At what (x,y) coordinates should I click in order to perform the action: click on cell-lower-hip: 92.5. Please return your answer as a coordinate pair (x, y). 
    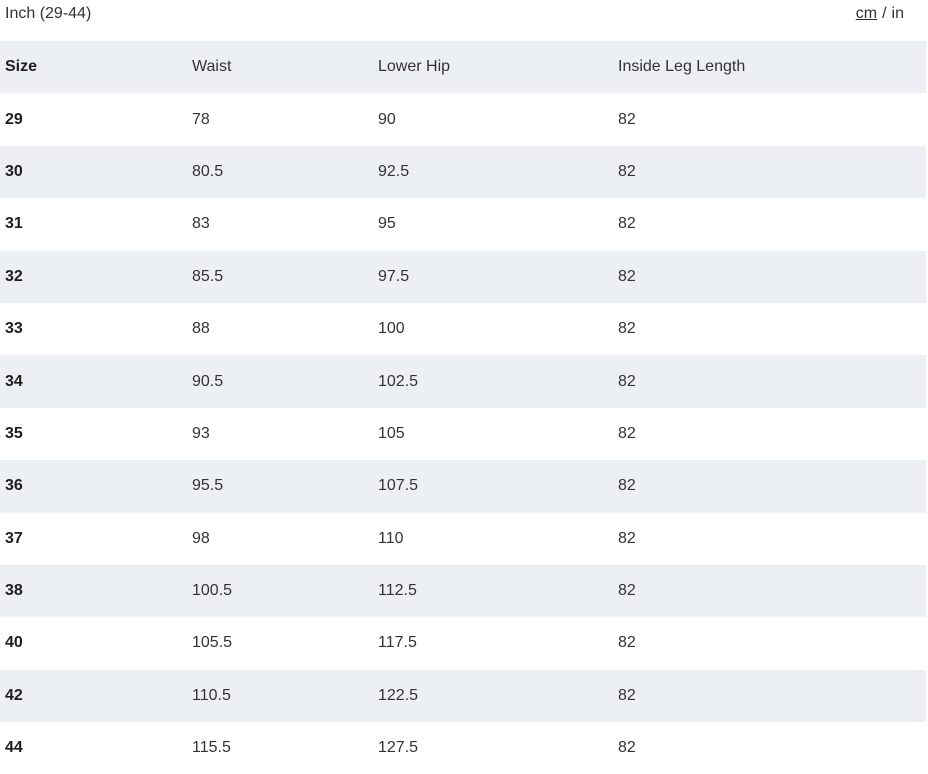
    Looking at the image, I should click on (394, 171).